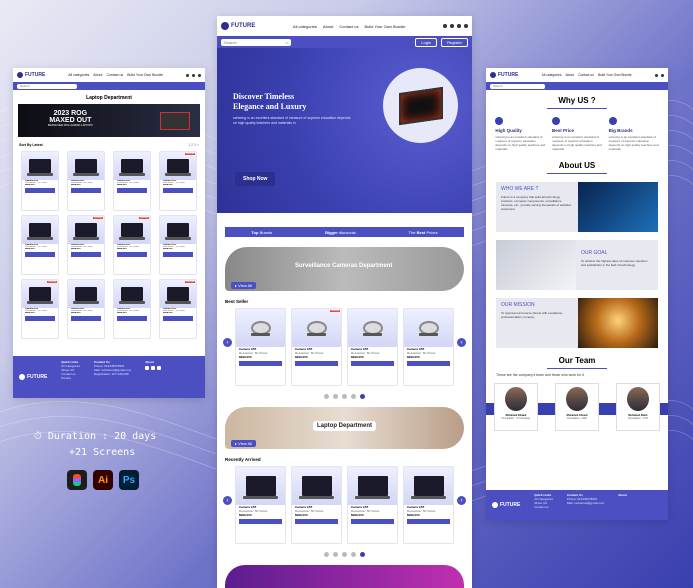  Describe the element at coordinates (344, 428) in the screenshot. I see `laptop-dept-banner: Laptop Department ▸ View All` at that location.